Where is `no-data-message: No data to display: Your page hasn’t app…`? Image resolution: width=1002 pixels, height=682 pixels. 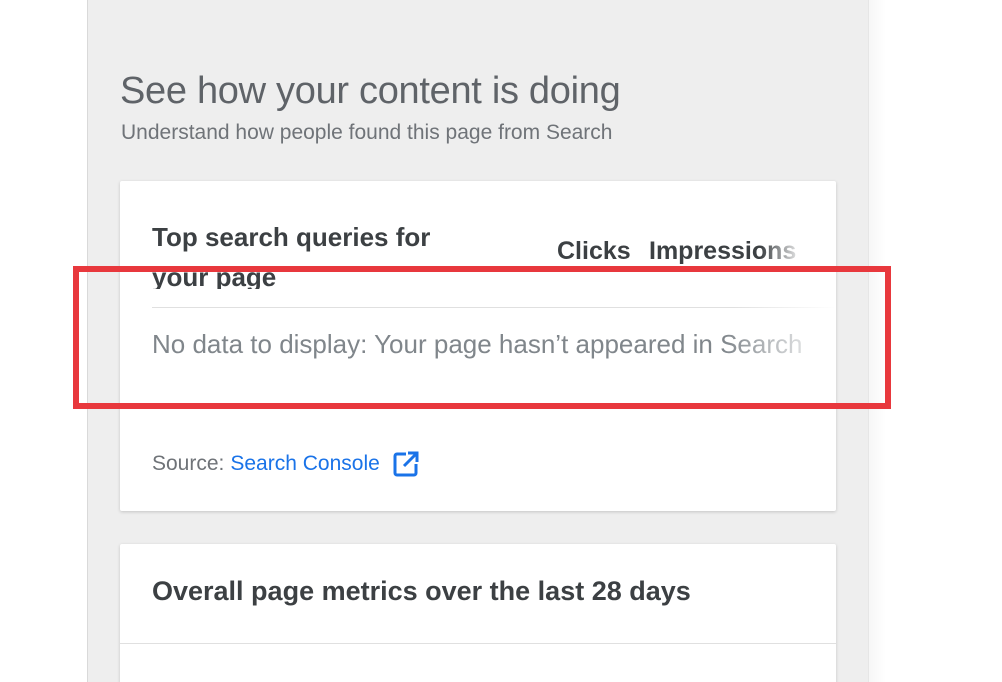 no-data-message: No data to display: Your page hasn’t app… is located at coordinates (477, 344).